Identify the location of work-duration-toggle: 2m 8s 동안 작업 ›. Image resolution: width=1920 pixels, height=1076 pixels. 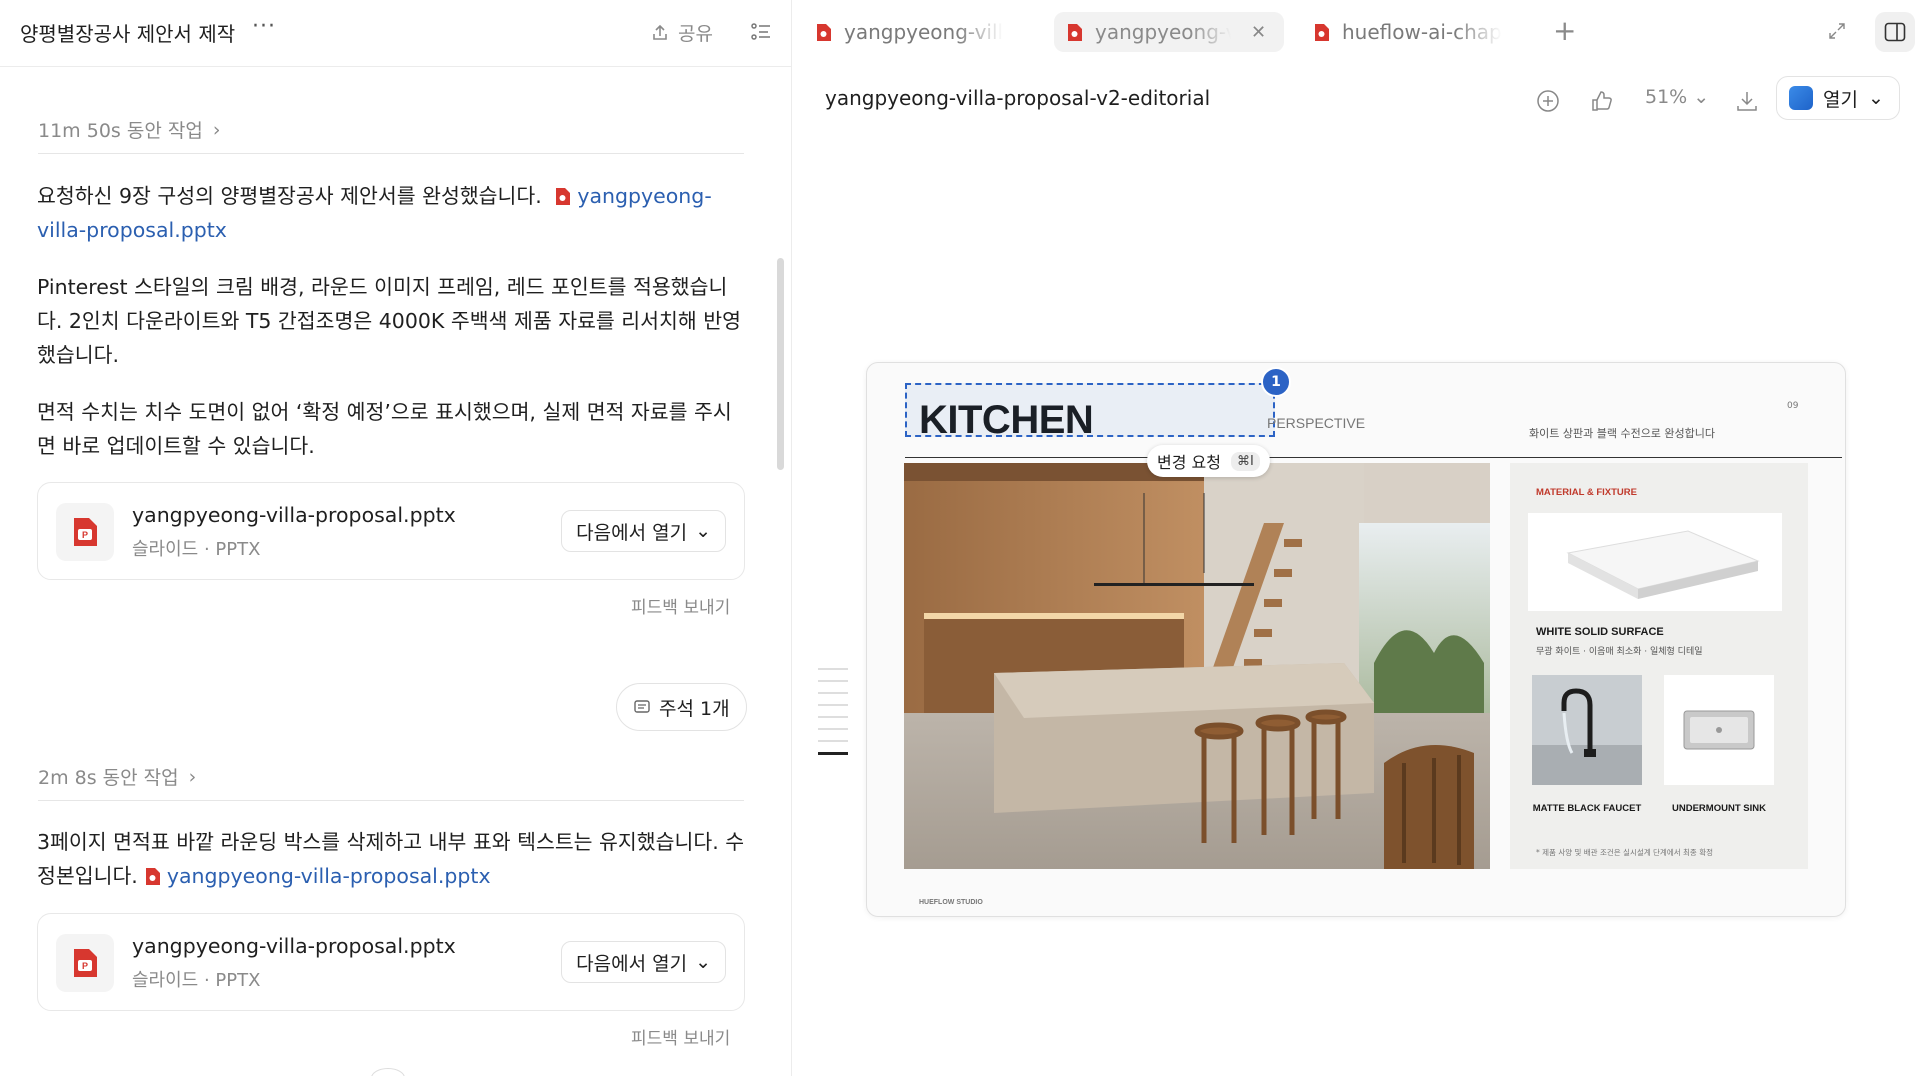
(117, 776).